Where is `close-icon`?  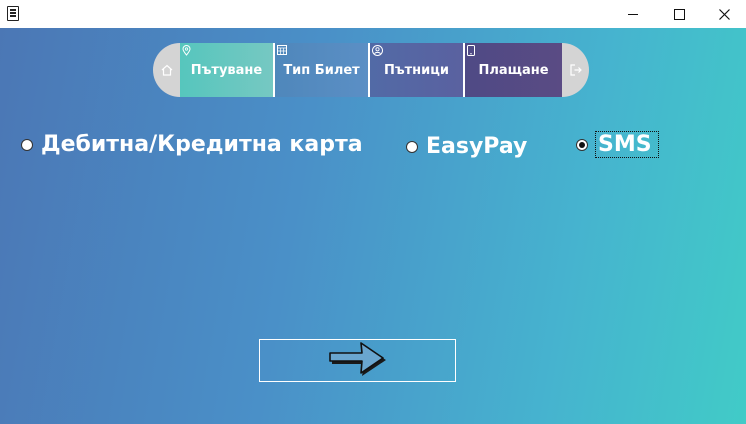 close-icon is located at coordinates (724, 14).